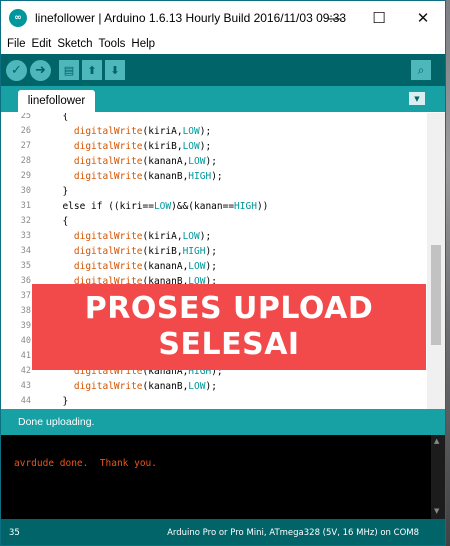 The image size is (450, 546). I want to click on console-scrollbar: ▲ ▼, so click(438, 477).